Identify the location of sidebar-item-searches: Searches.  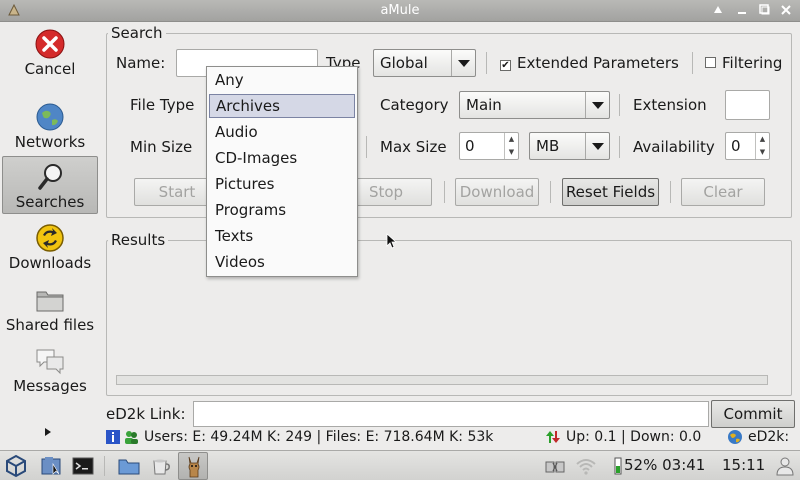
(50, 185).